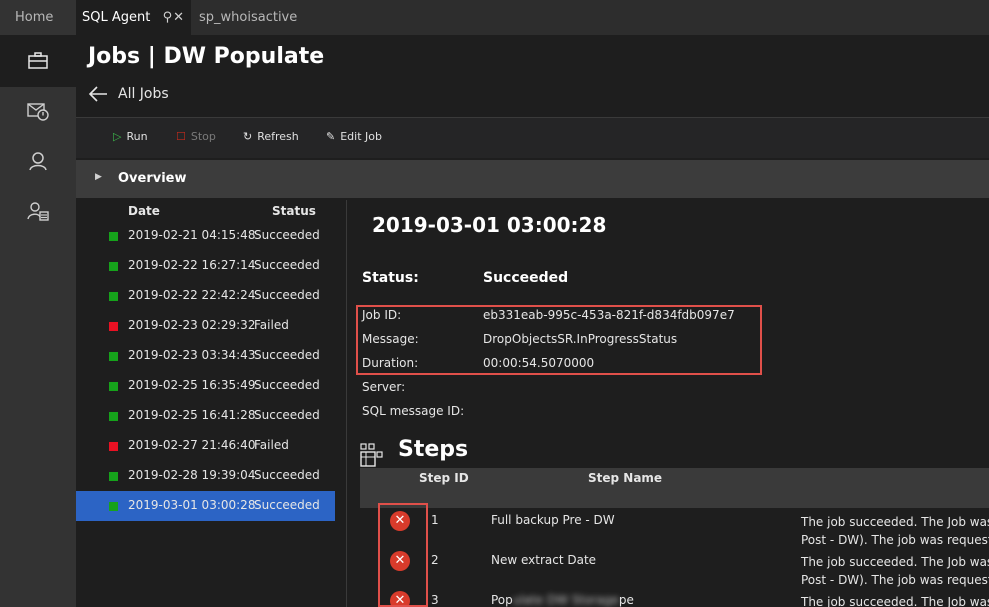  What do you see at coordinates (38, 61) in the screenshot?
I see `briefcase-icon` at bounding box center [38, 61].